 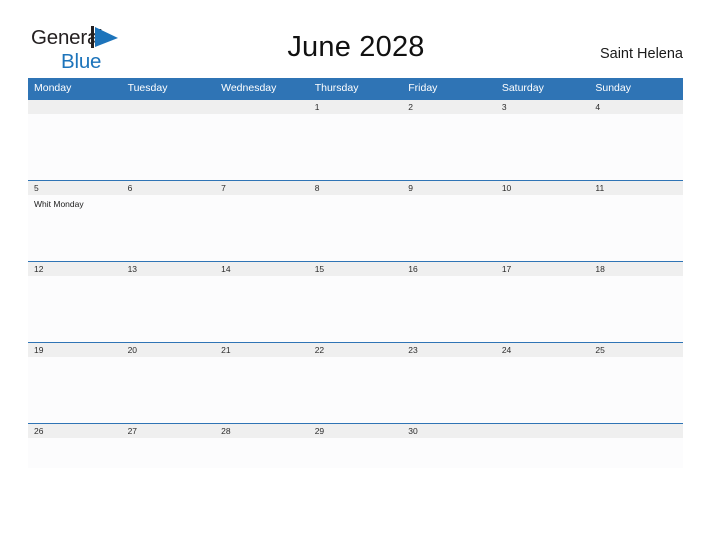 What do you see at coordinates (75, 88) in the screenshot?
I see `weekday-header-monday: Monday` at bounding box center [75, 88].